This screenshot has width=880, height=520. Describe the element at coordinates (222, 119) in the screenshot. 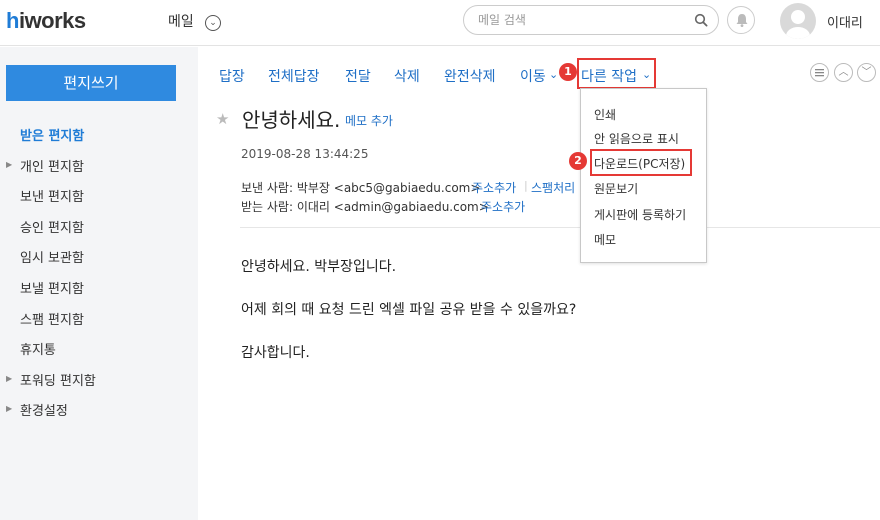

I see `star-icon: ★` at that location.